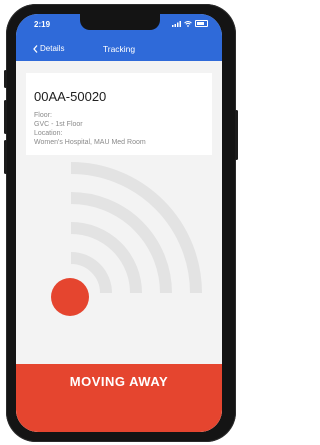 The height and width of the screenshot is (445, 320). What do you see at coordinates (90, 142) in the screenshot?
I see `location-value: Women's Hospital, MAU Med Room` at bounding box center [90, 142].